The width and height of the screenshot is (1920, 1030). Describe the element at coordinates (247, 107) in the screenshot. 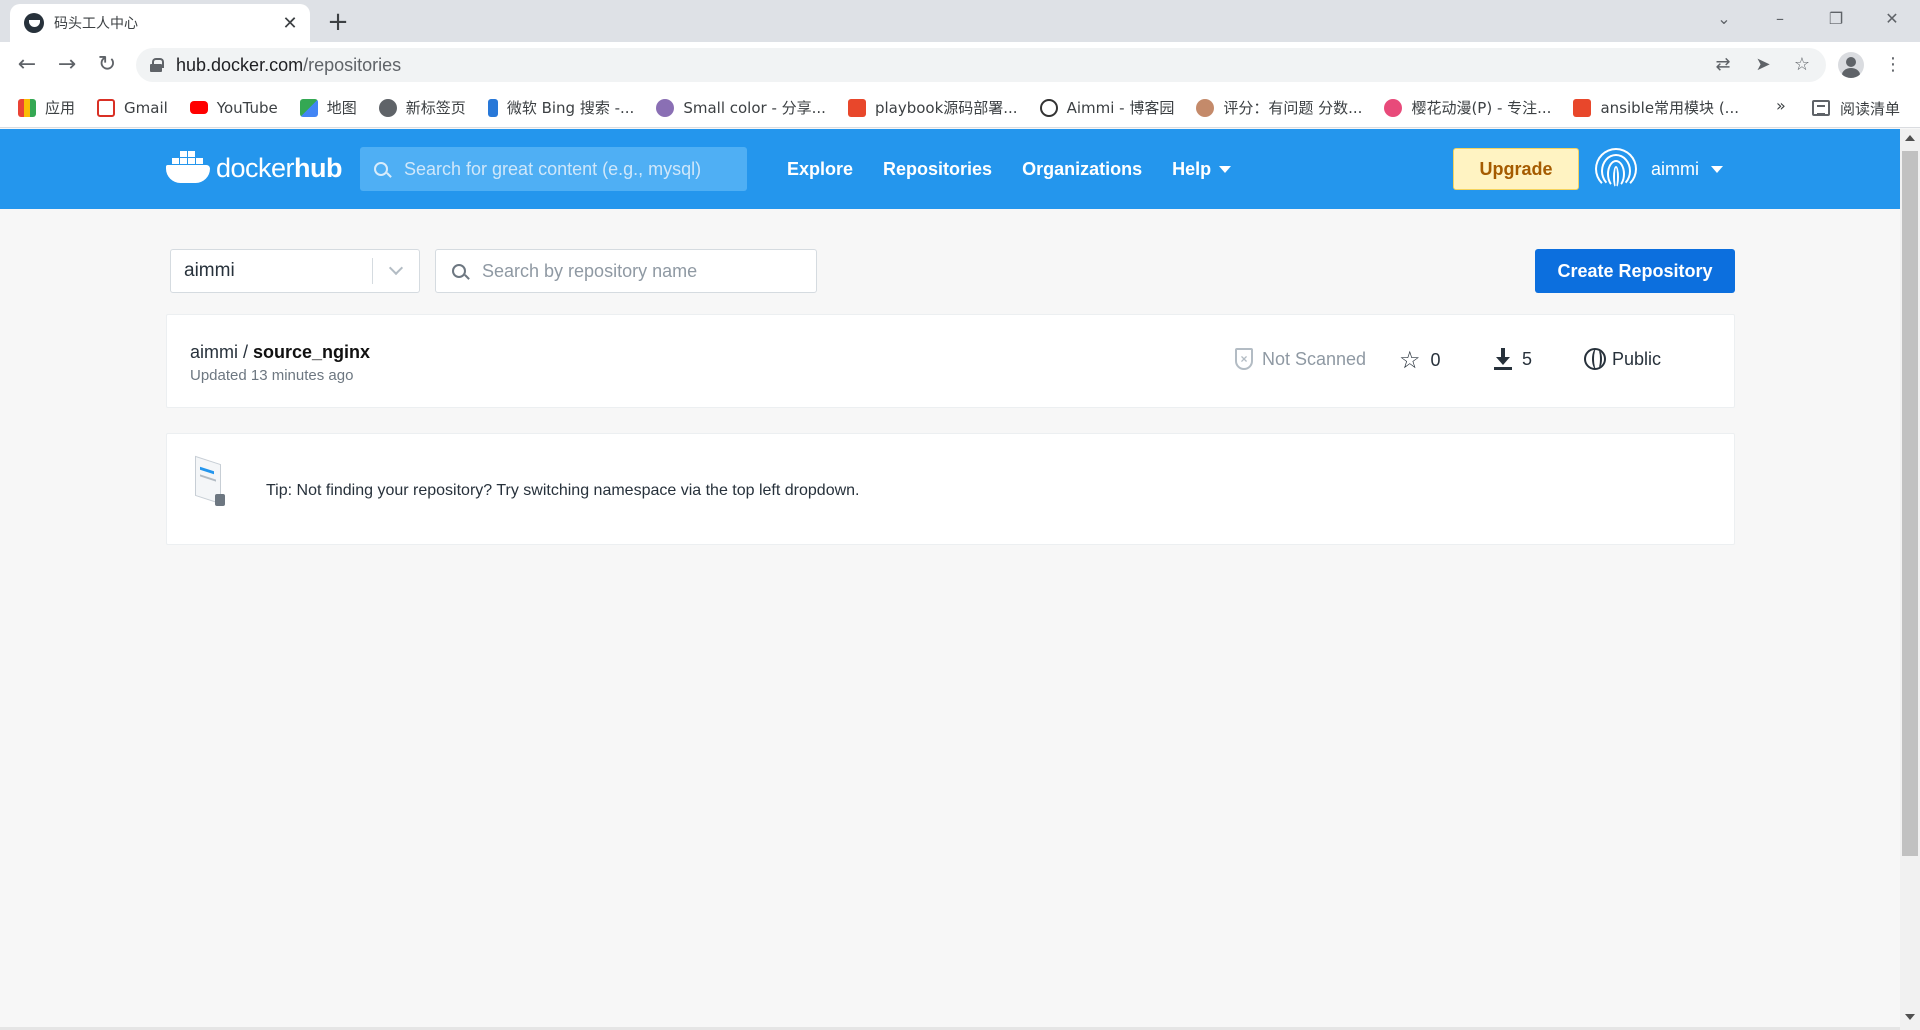

I see `bookmark-label: YouTube` at that location.